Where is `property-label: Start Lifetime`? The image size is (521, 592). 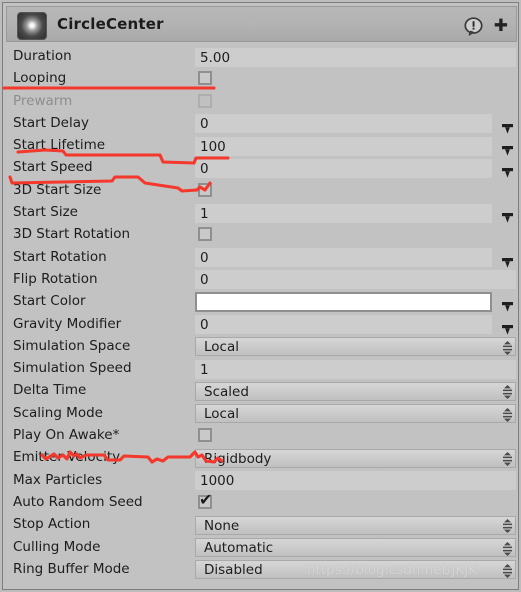 property-label: Start Lifetime is located at coordinates (59, 145).